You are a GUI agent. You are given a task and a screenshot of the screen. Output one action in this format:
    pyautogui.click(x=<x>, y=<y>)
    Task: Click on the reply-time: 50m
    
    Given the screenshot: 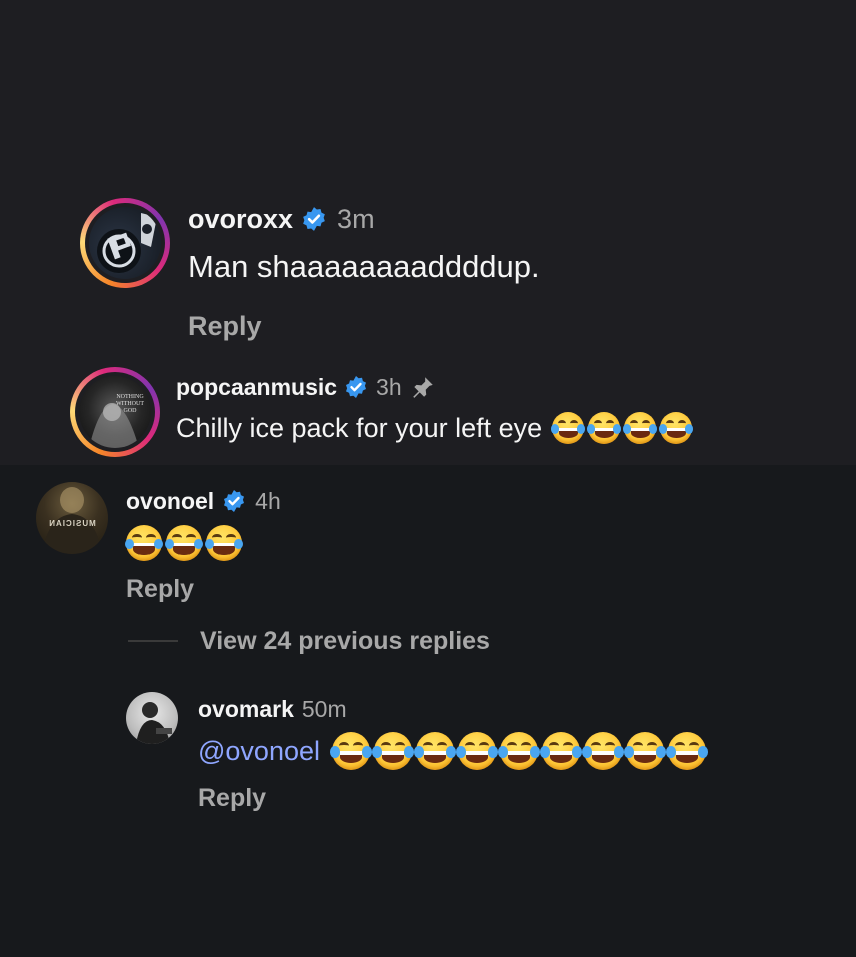 What is the action you would take?
    pyautogui.click(x=324, y=708)
    